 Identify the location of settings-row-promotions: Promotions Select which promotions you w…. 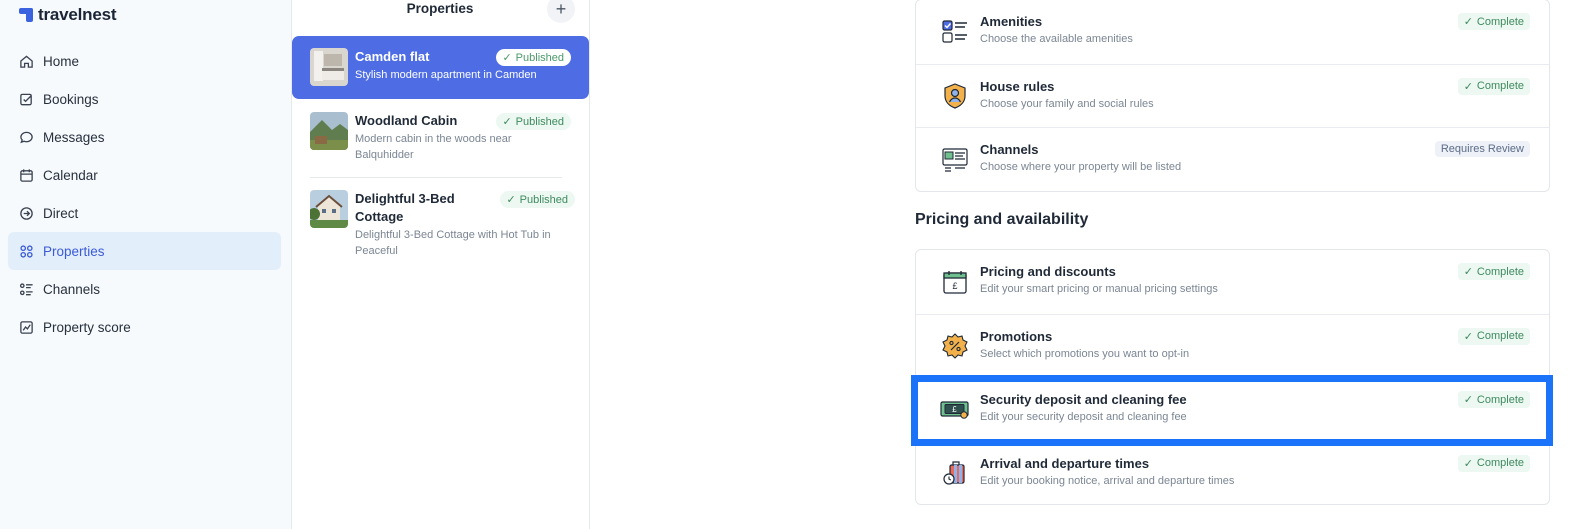
(1232, 345).